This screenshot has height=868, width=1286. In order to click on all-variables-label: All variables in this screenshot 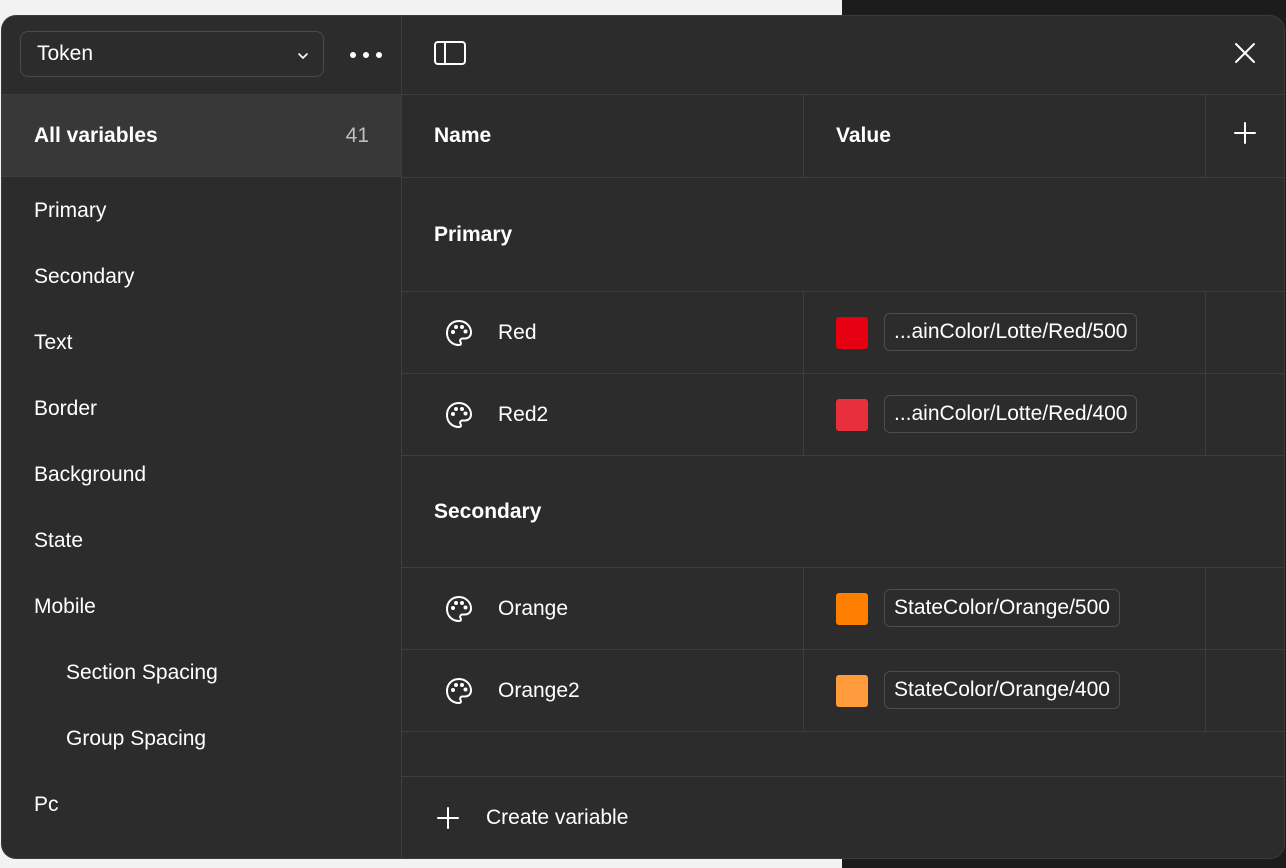, I will do `click(96, 135)`.